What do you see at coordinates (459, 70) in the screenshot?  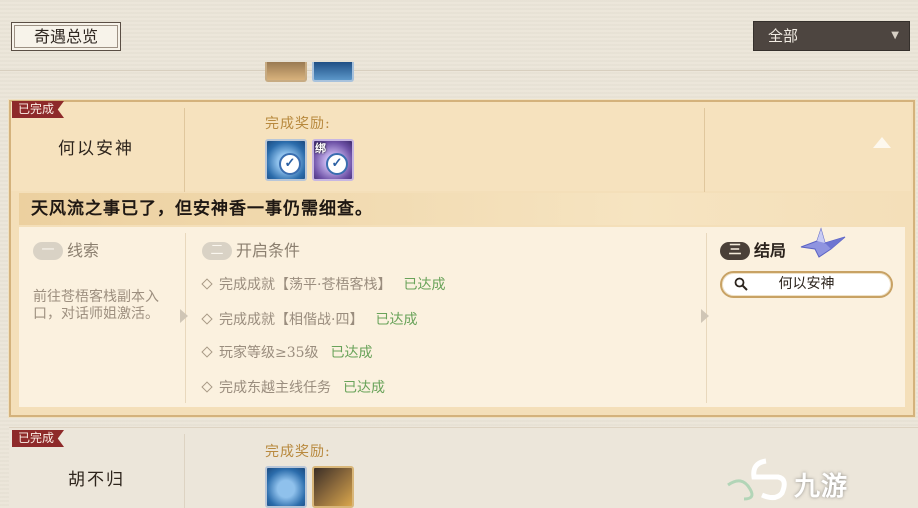 I see `header-divider` at bounding box center [459, 70].